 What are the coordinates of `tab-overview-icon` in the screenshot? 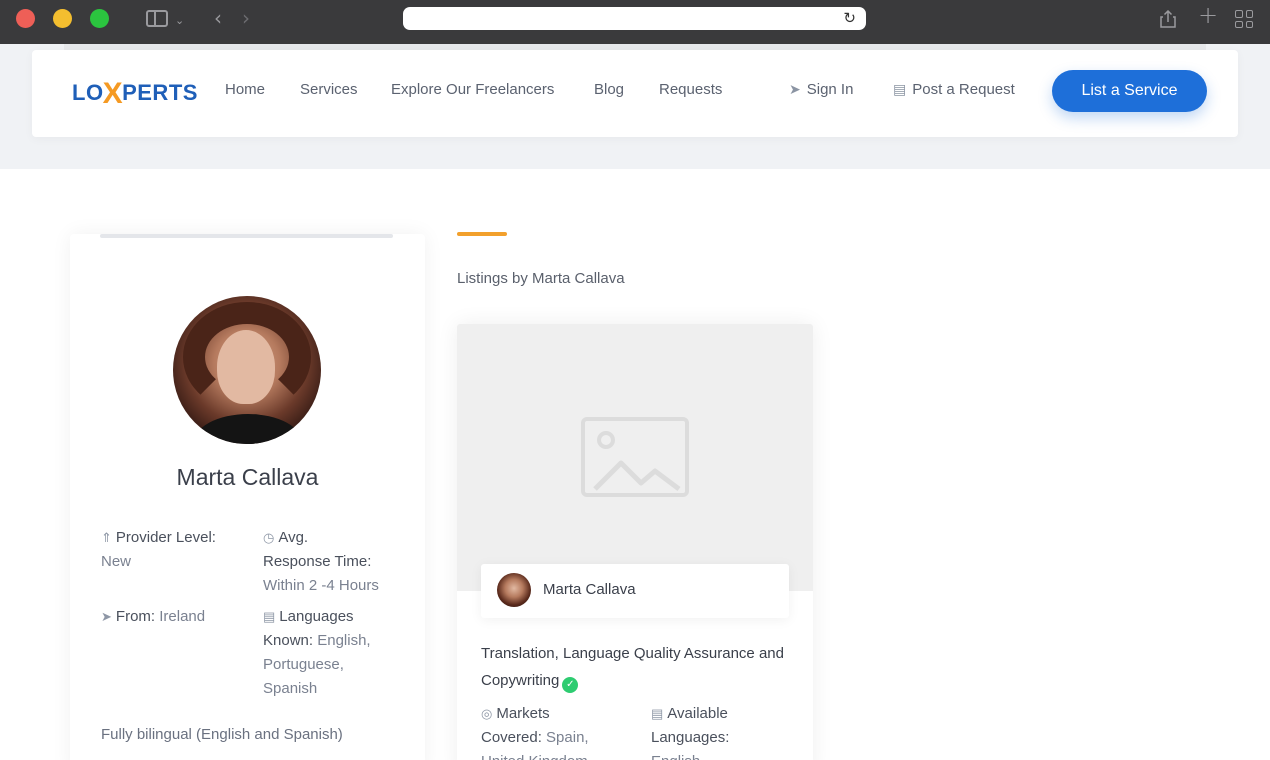 It's located at (1244, 19).